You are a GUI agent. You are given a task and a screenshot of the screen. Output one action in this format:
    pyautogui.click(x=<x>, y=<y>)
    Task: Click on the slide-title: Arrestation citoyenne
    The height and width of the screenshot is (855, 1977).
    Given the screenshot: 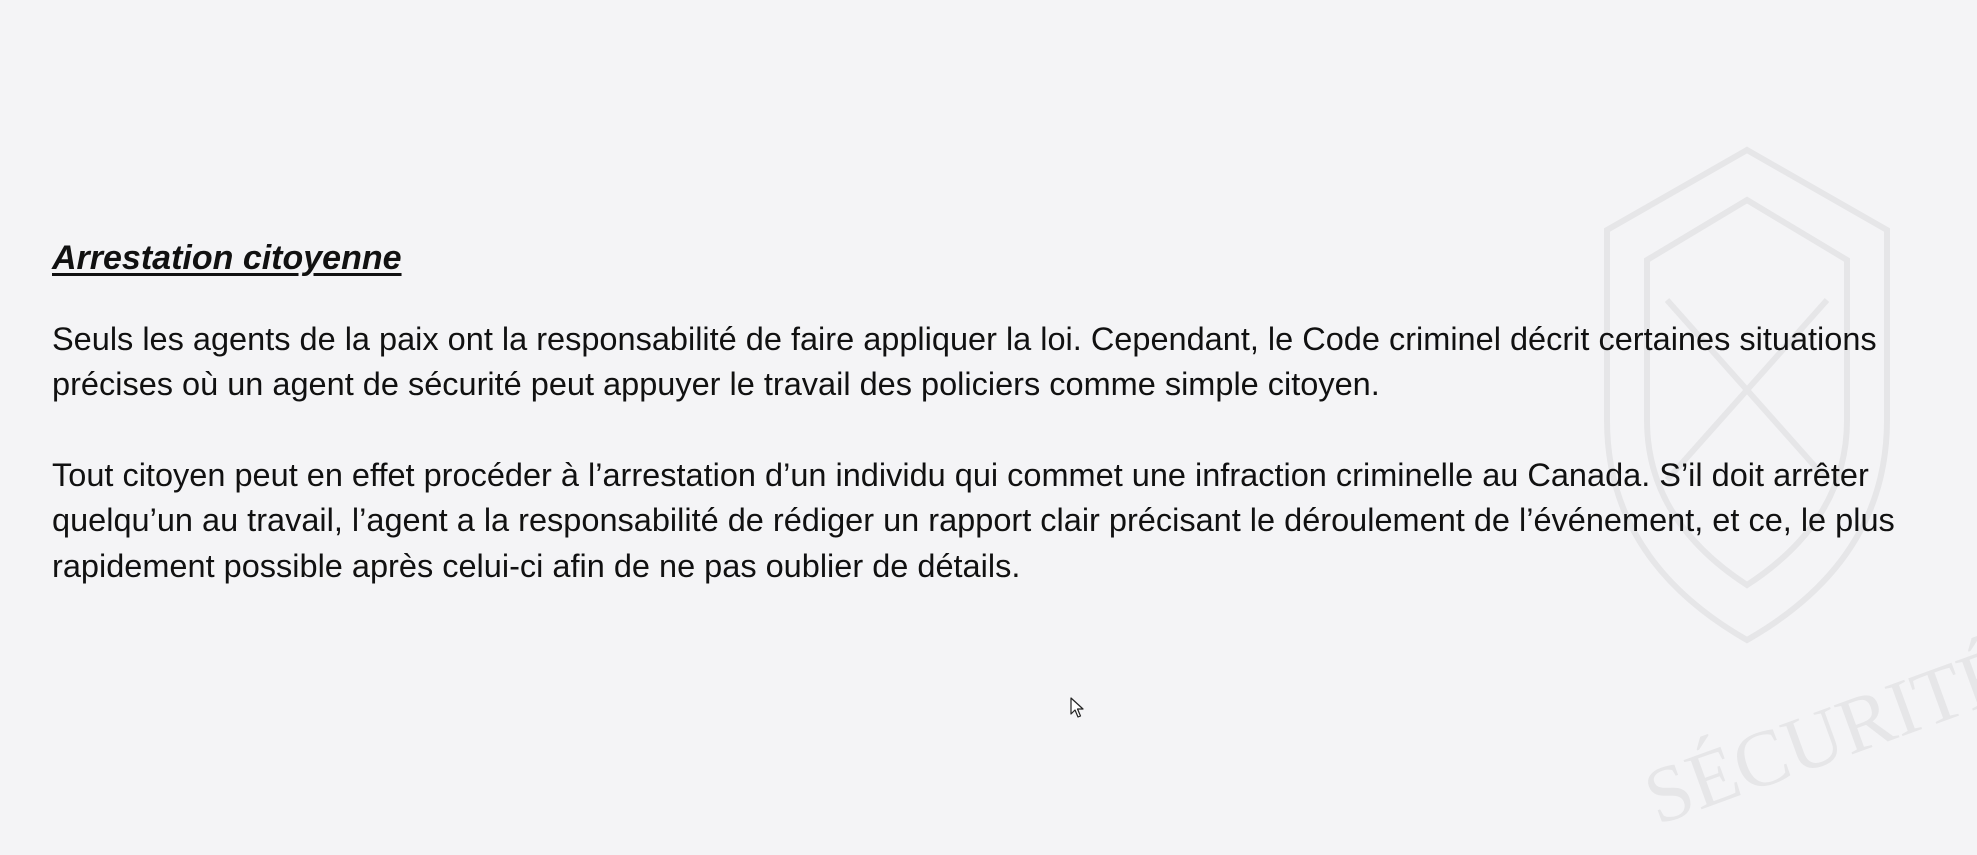 What is the action you would take?
    pyautogui.click(x=227, y=258)
    